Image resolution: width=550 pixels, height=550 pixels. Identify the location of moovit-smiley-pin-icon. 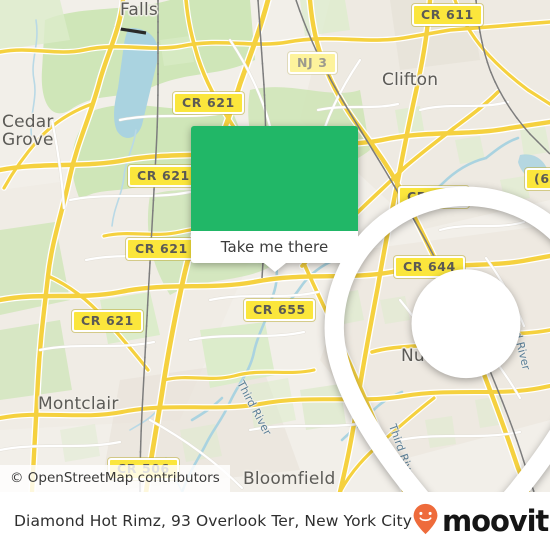
(425, 521).